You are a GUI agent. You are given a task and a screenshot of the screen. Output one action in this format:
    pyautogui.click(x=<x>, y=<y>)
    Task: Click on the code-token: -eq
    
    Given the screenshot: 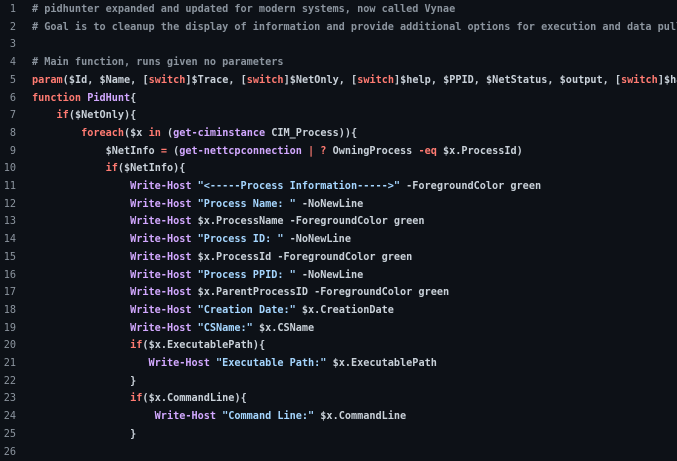 What is the action you would take?
    pyautogui.click(x=430, y=151)
    